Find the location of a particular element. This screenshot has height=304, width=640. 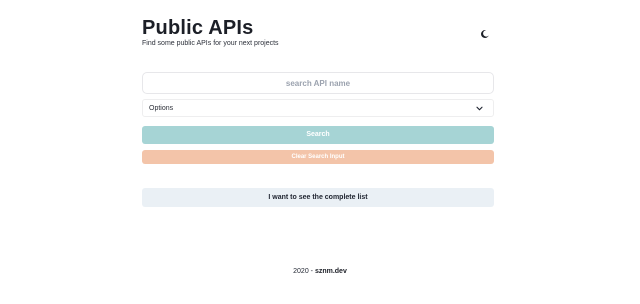

footer-year: 2020 - is located at coordinates (304, 271).